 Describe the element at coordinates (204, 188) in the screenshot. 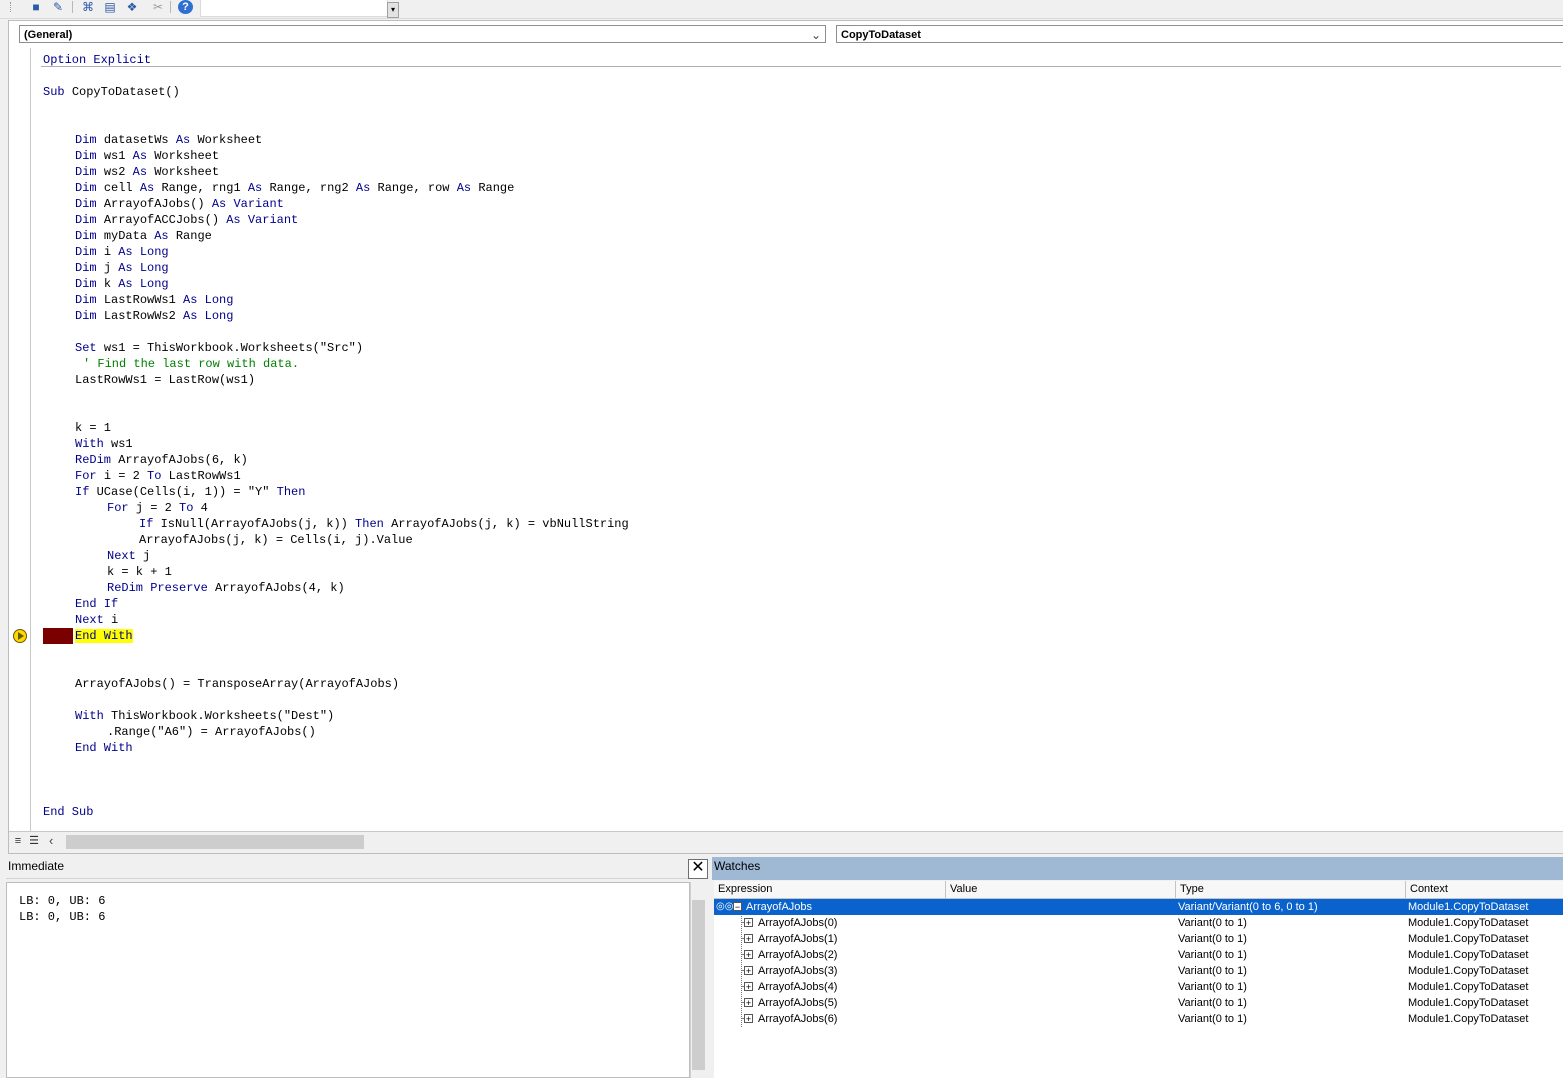

I see `code-text: Range, rng1` at that location.